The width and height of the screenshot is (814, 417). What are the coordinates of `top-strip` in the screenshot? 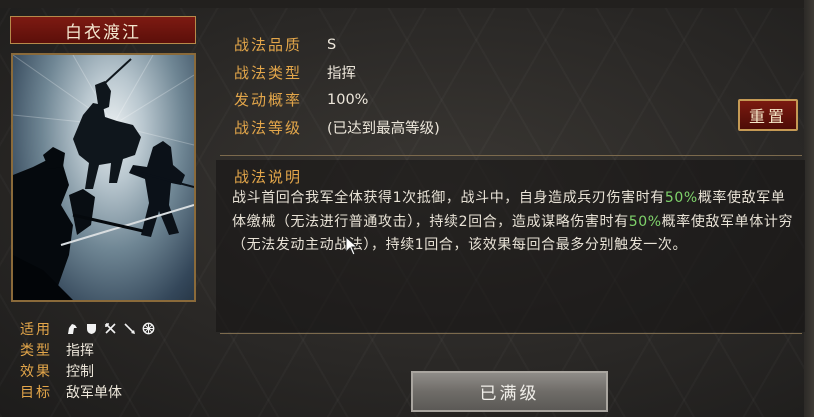 It's located at (407, 4).